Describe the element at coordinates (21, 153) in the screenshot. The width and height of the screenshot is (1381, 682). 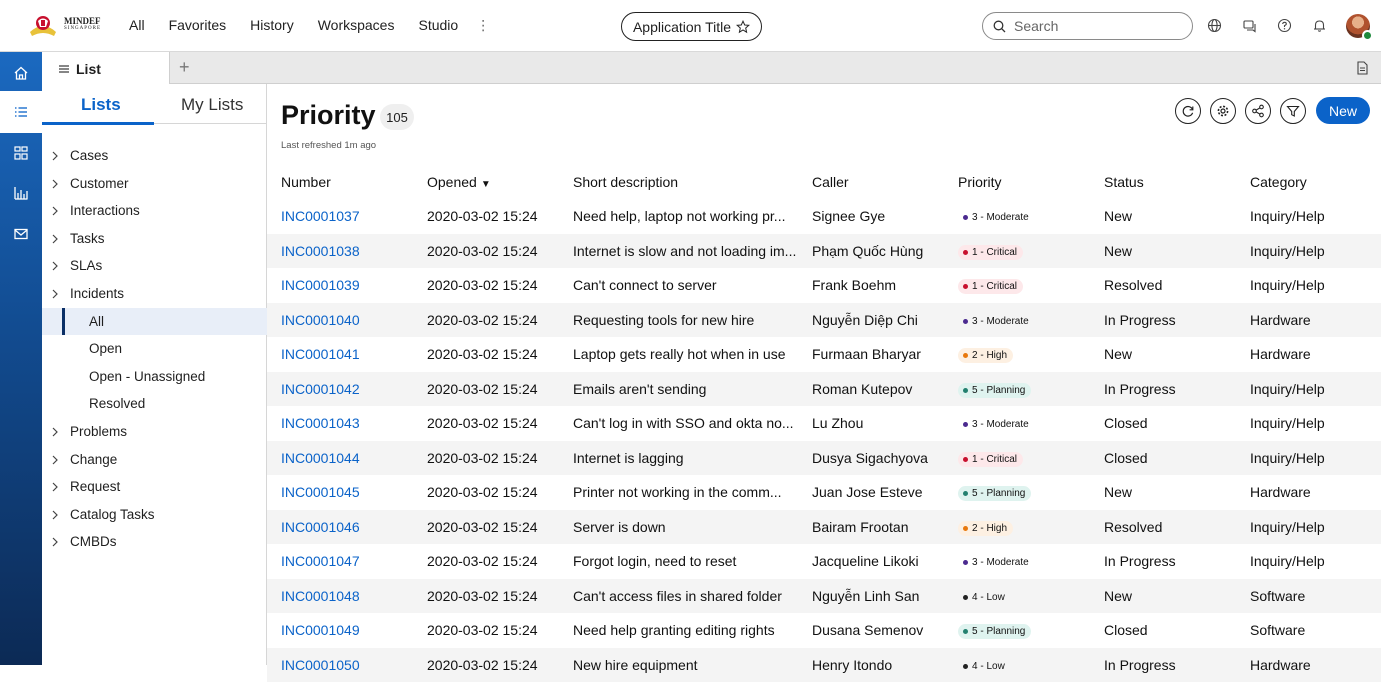
I see `dashboard-icon` at that location.